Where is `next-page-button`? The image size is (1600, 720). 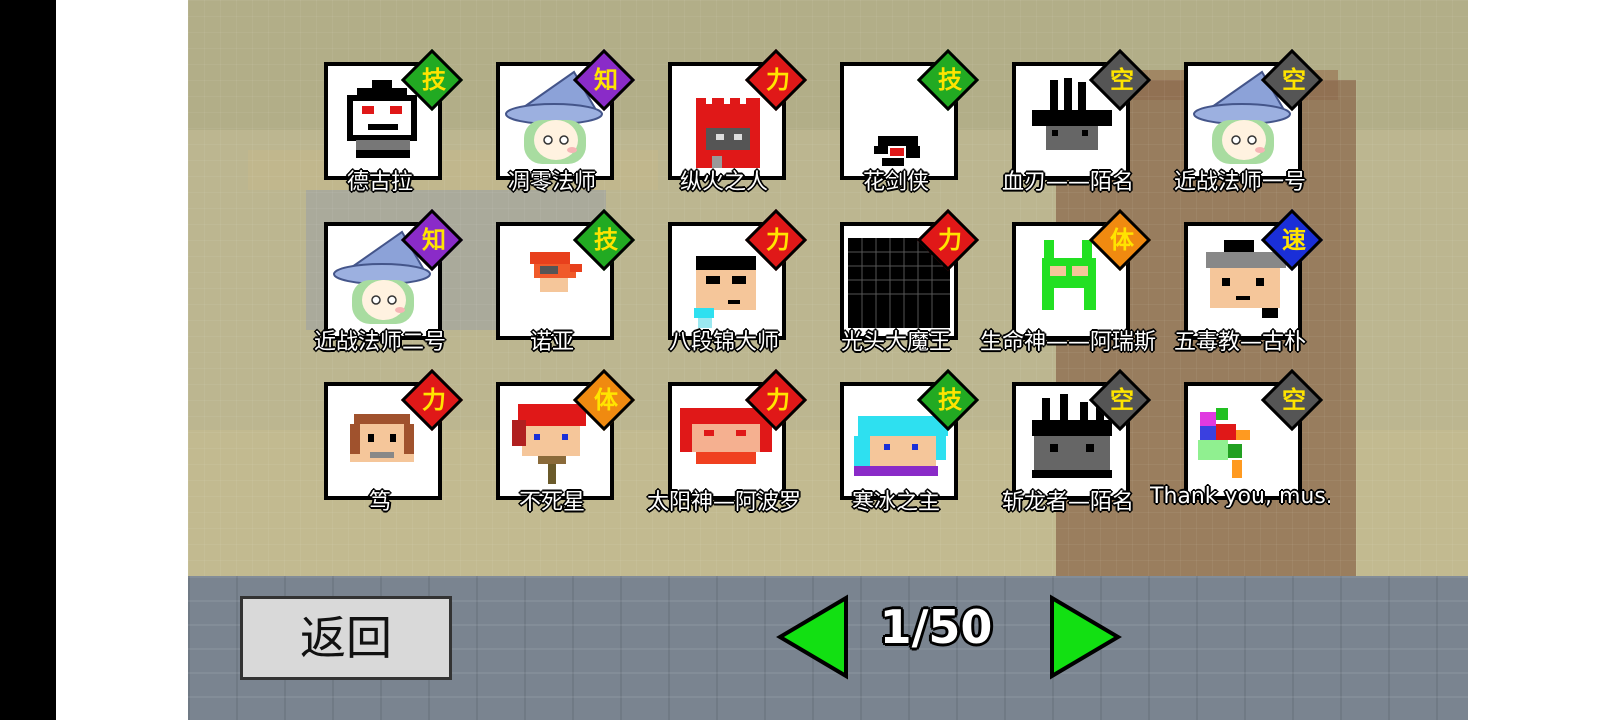
next-page-button is located at coordinates (1084, 639).